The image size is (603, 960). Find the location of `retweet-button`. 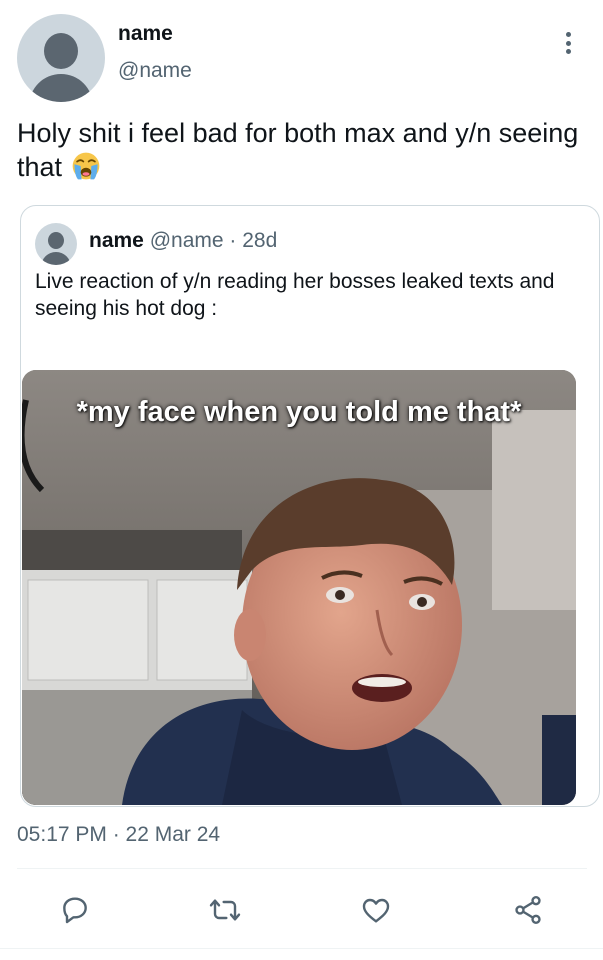

retweet-button is located at coordinates (225, 910).